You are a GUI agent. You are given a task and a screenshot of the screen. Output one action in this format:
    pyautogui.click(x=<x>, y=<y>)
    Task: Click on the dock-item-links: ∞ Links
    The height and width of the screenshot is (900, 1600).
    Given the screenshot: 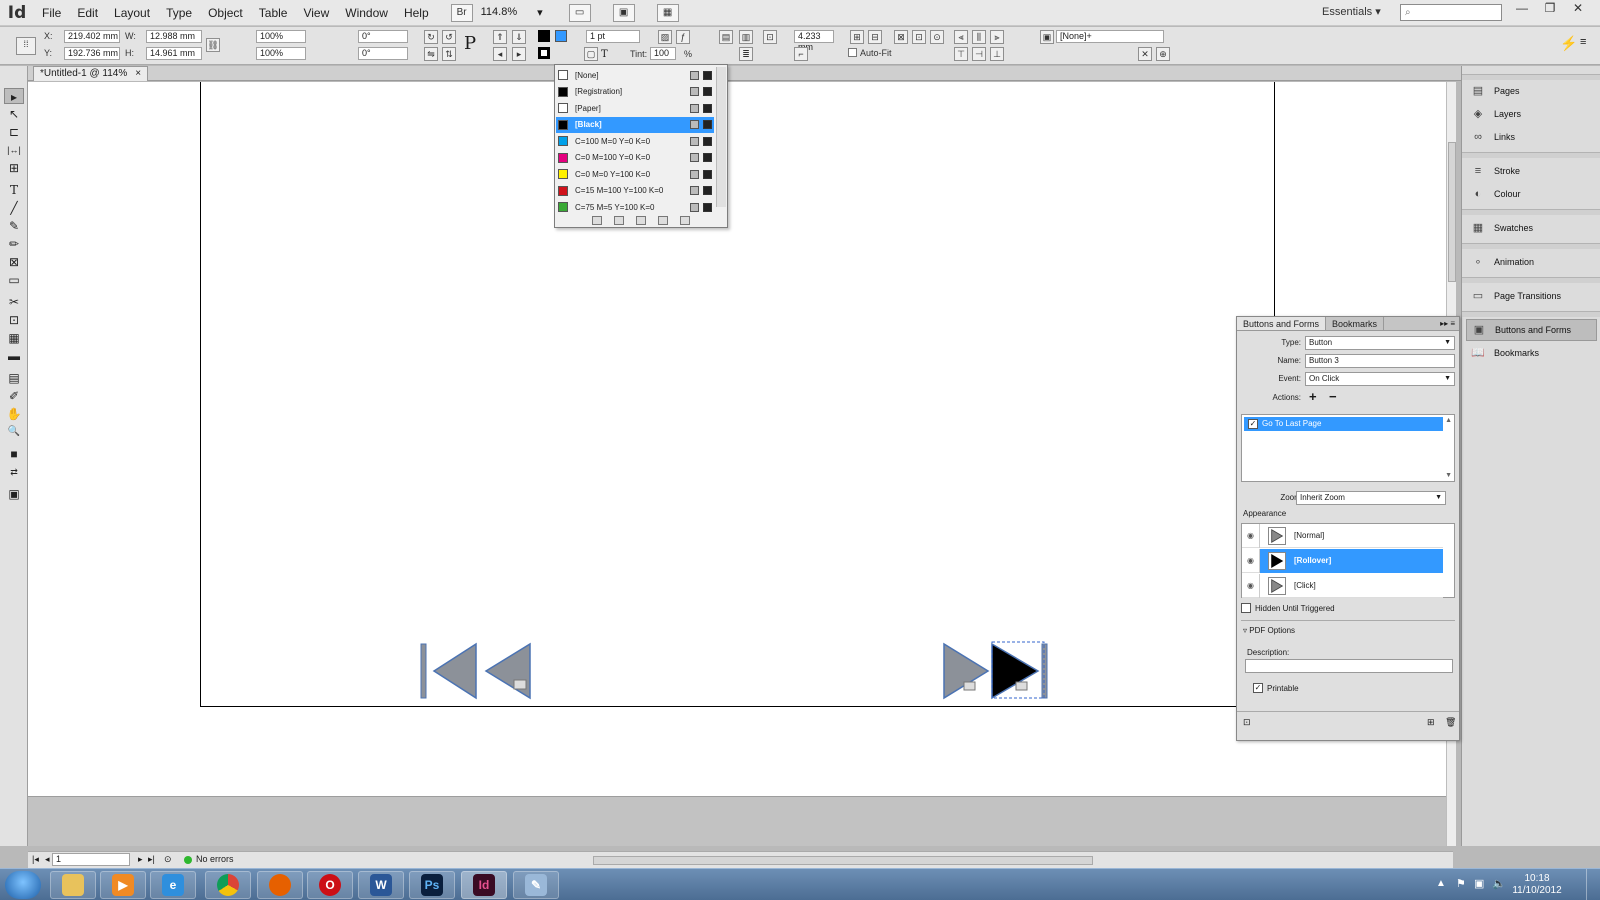 What is the action you would take?
    pyautogui.click(x=1531, y=137)
    